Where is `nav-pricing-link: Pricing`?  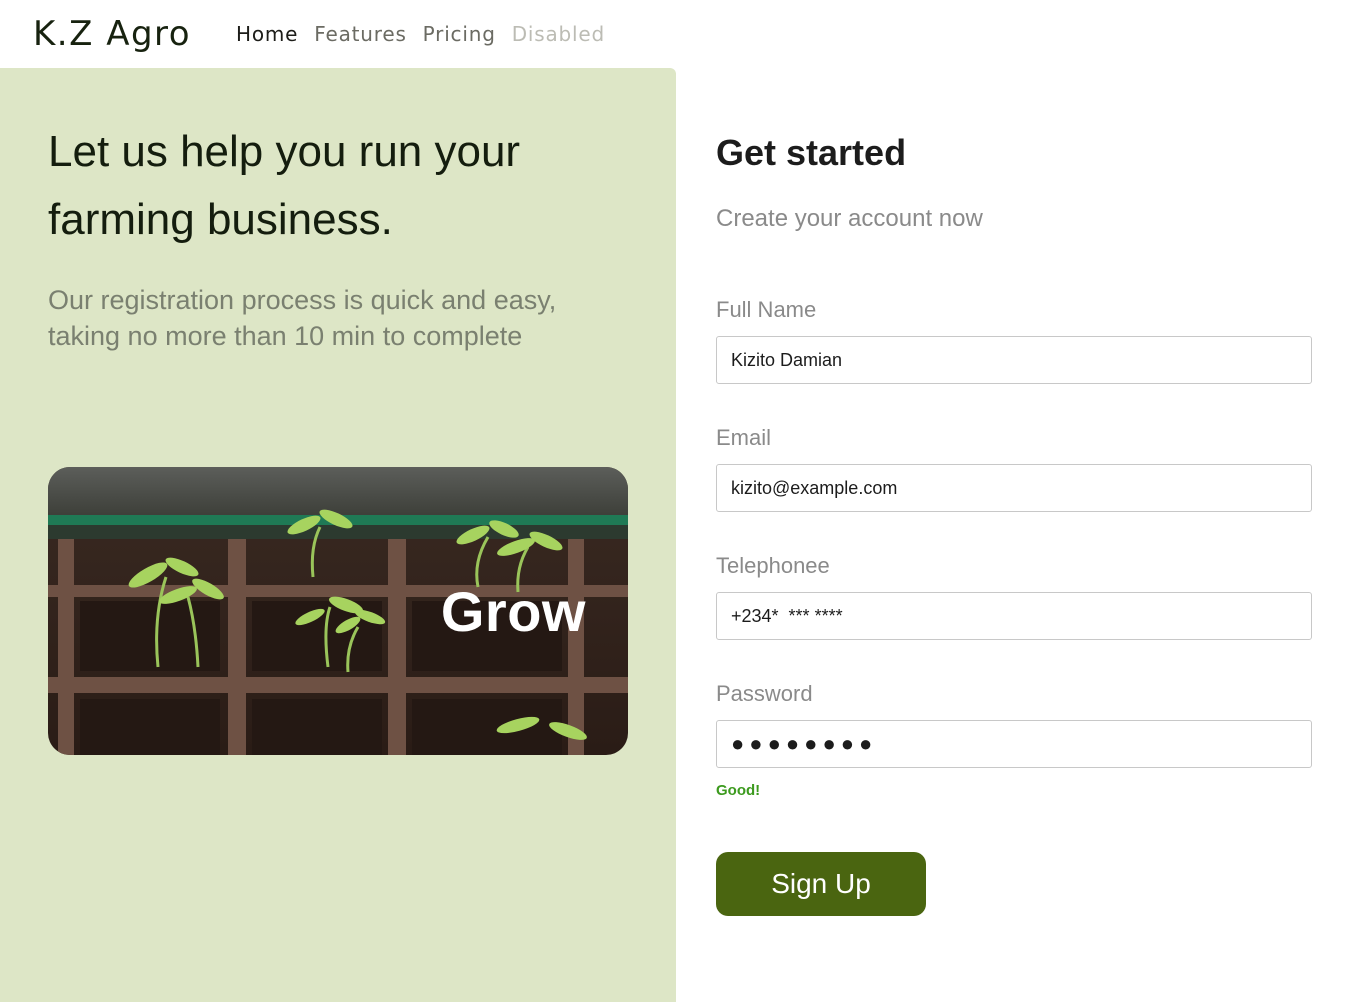 nav-pricing-link: Pricing is located at coordinates (459, 34).